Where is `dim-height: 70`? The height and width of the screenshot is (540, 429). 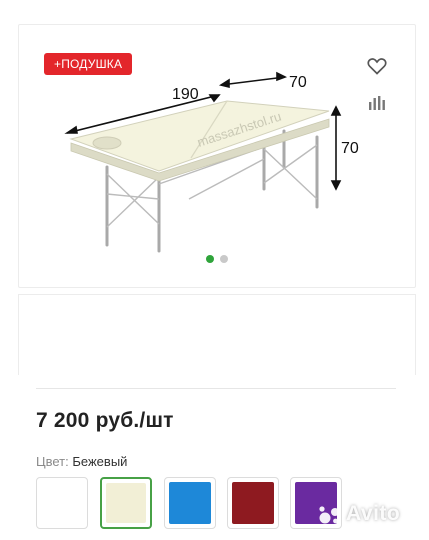 dim-height: 70 is located at coordinates (350, 148).